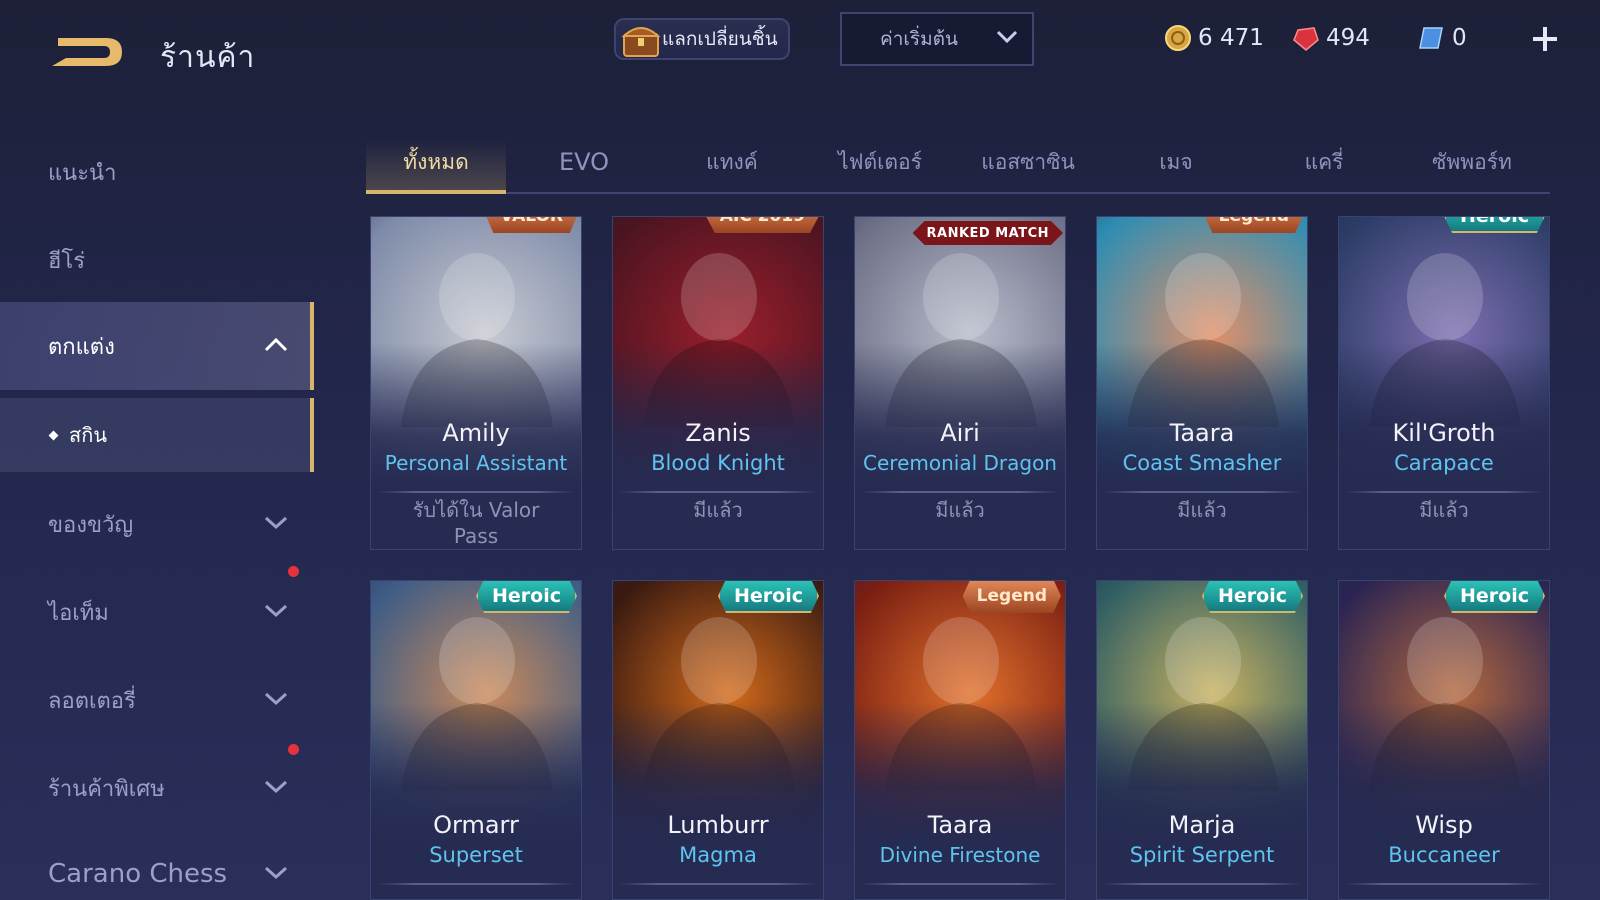  I want to click on tab-support: ซัพพอร์ท, so click(1472, 166).